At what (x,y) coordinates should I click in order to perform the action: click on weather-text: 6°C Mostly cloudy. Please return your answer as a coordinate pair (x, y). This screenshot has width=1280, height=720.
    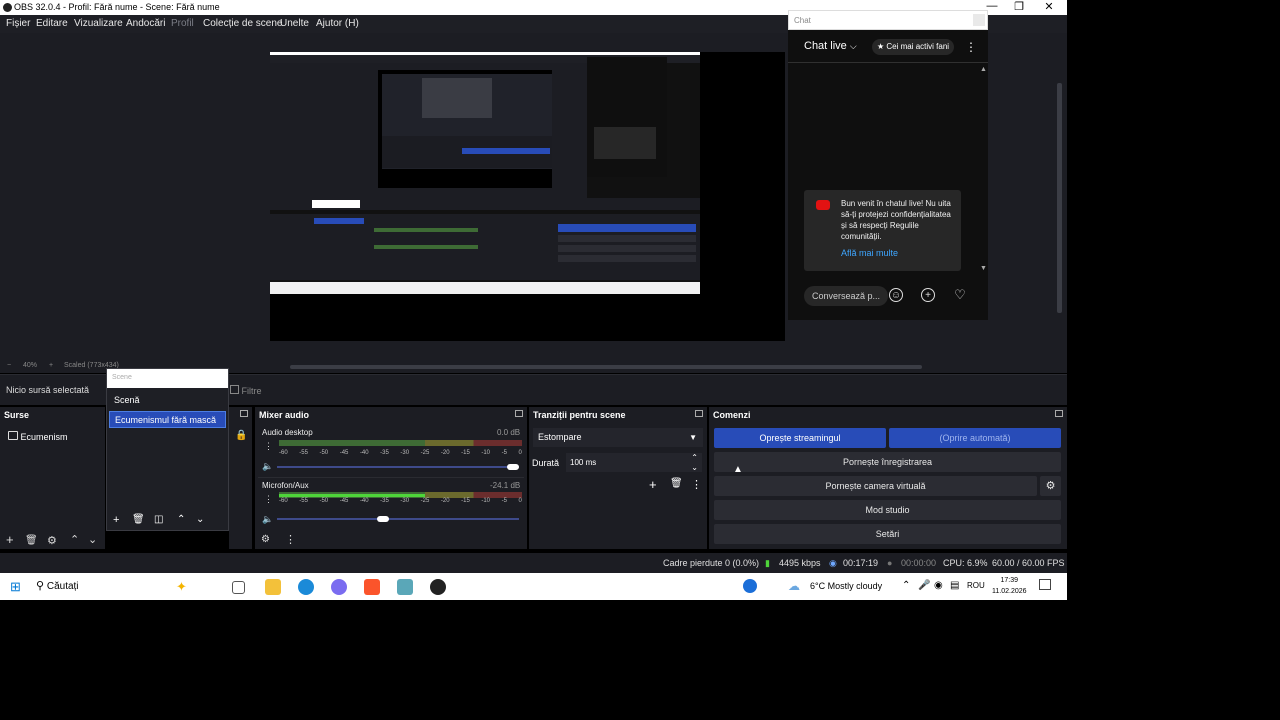
    Looking at the image, I should click on (846, 586).